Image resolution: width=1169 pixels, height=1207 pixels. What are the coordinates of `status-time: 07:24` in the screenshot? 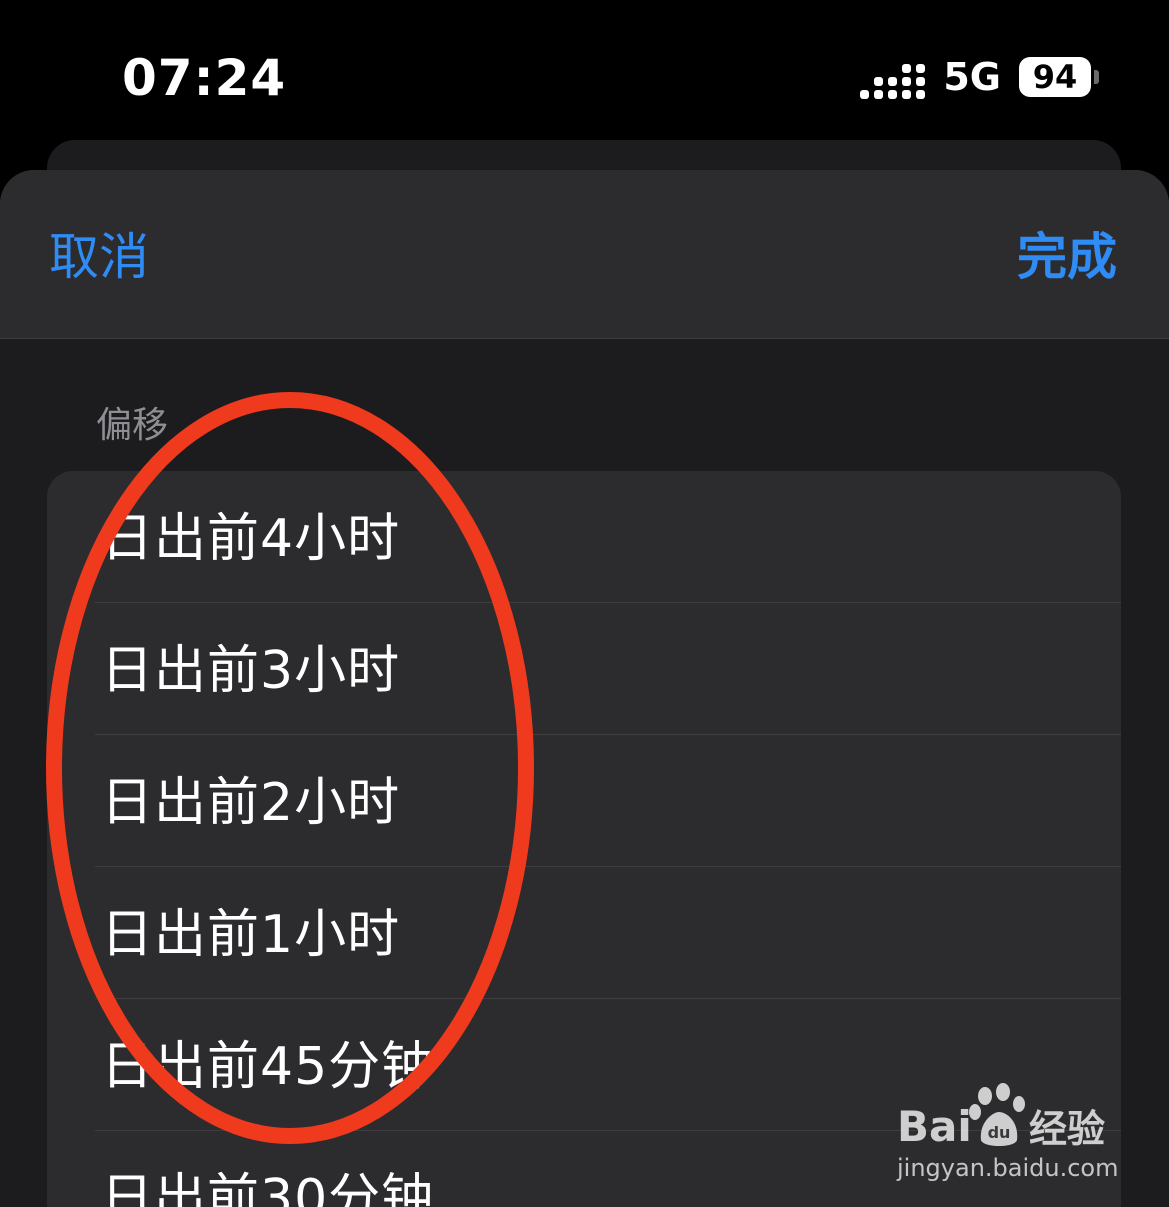 It's located at (204, 78).